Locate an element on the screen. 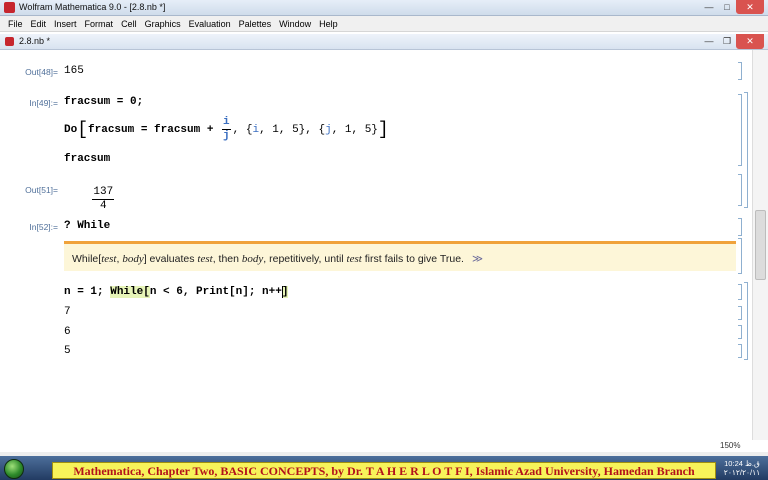 The height and width of the screenshot is (480, 768). more-info-link: ≫ is located at coordinates (477, 259).